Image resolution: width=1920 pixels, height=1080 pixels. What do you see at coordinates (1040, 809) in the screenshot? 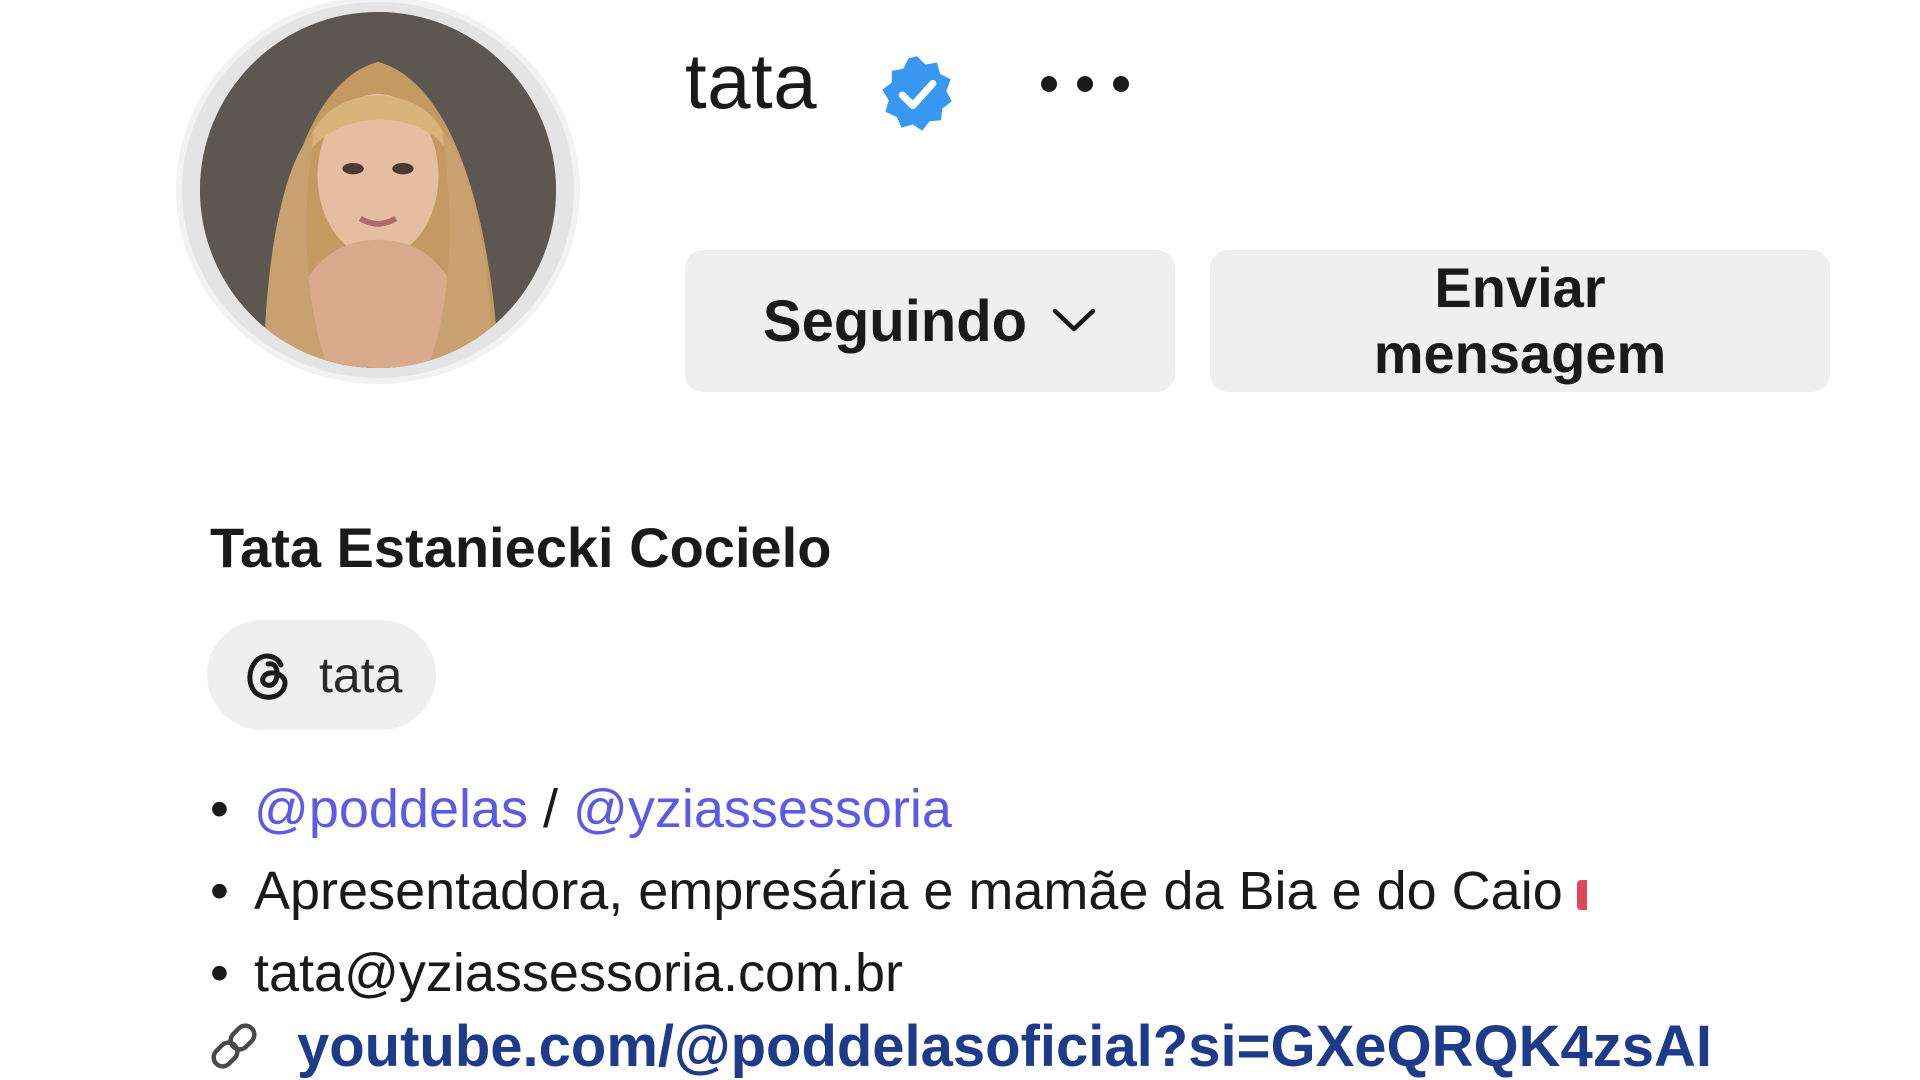
I see `bio-line-mentions: • @poddelas / @yziassessoria` at bounding box center [1040, 809].